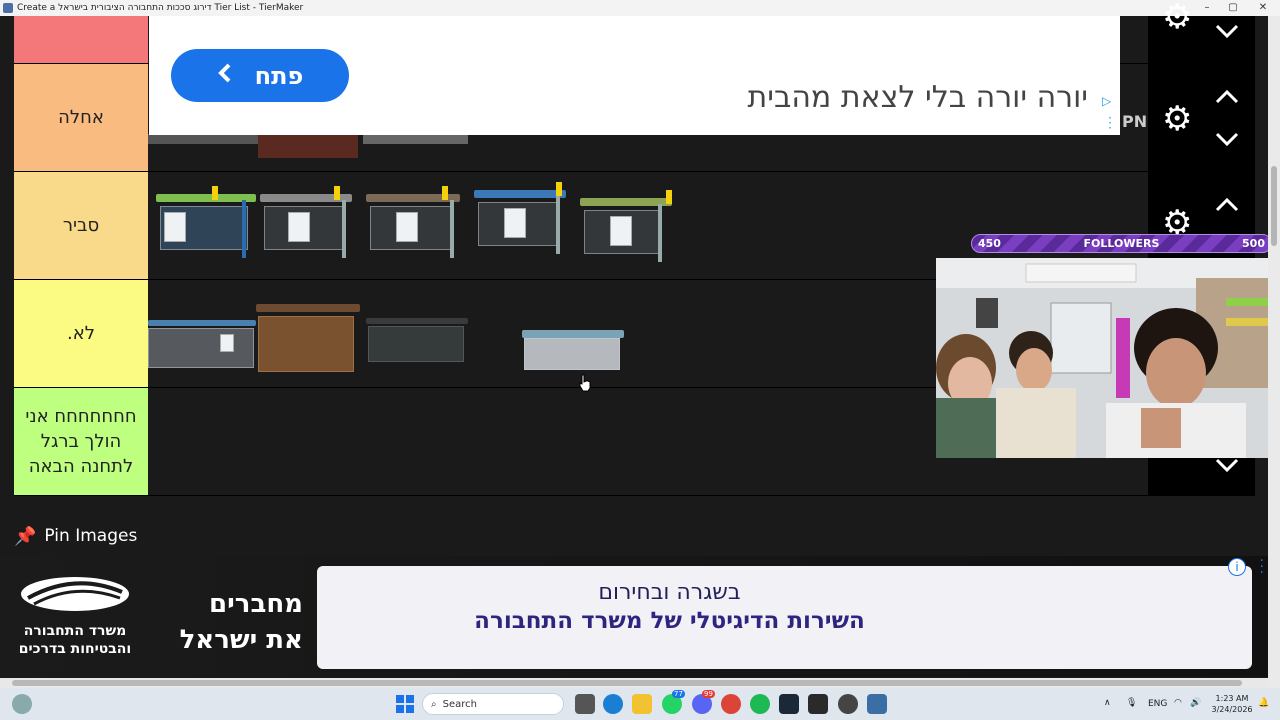 The height and width of the screenshot is (720, 1280). I want to click on microphone-icon: 🎙, so click(1131, 703).